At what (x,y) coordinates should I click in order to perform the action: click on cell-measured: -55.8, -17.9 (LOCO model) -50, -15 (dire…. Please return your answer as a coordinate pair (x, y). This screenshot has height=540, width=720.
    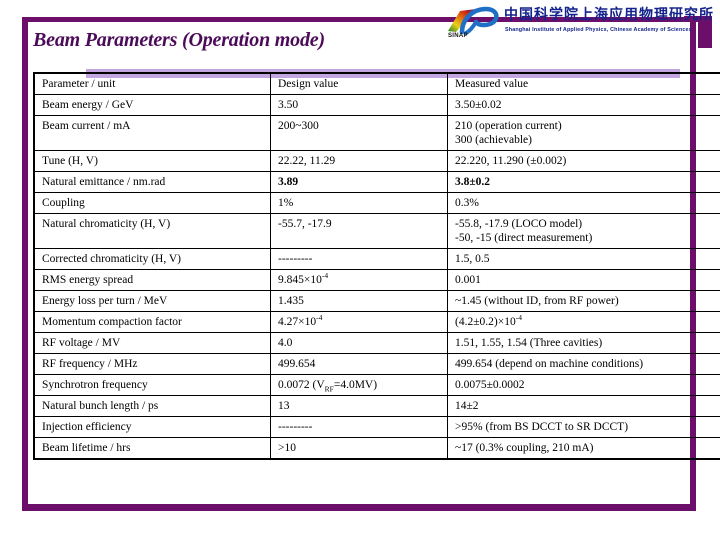
    Looking at the image, I should click on (583, 231).